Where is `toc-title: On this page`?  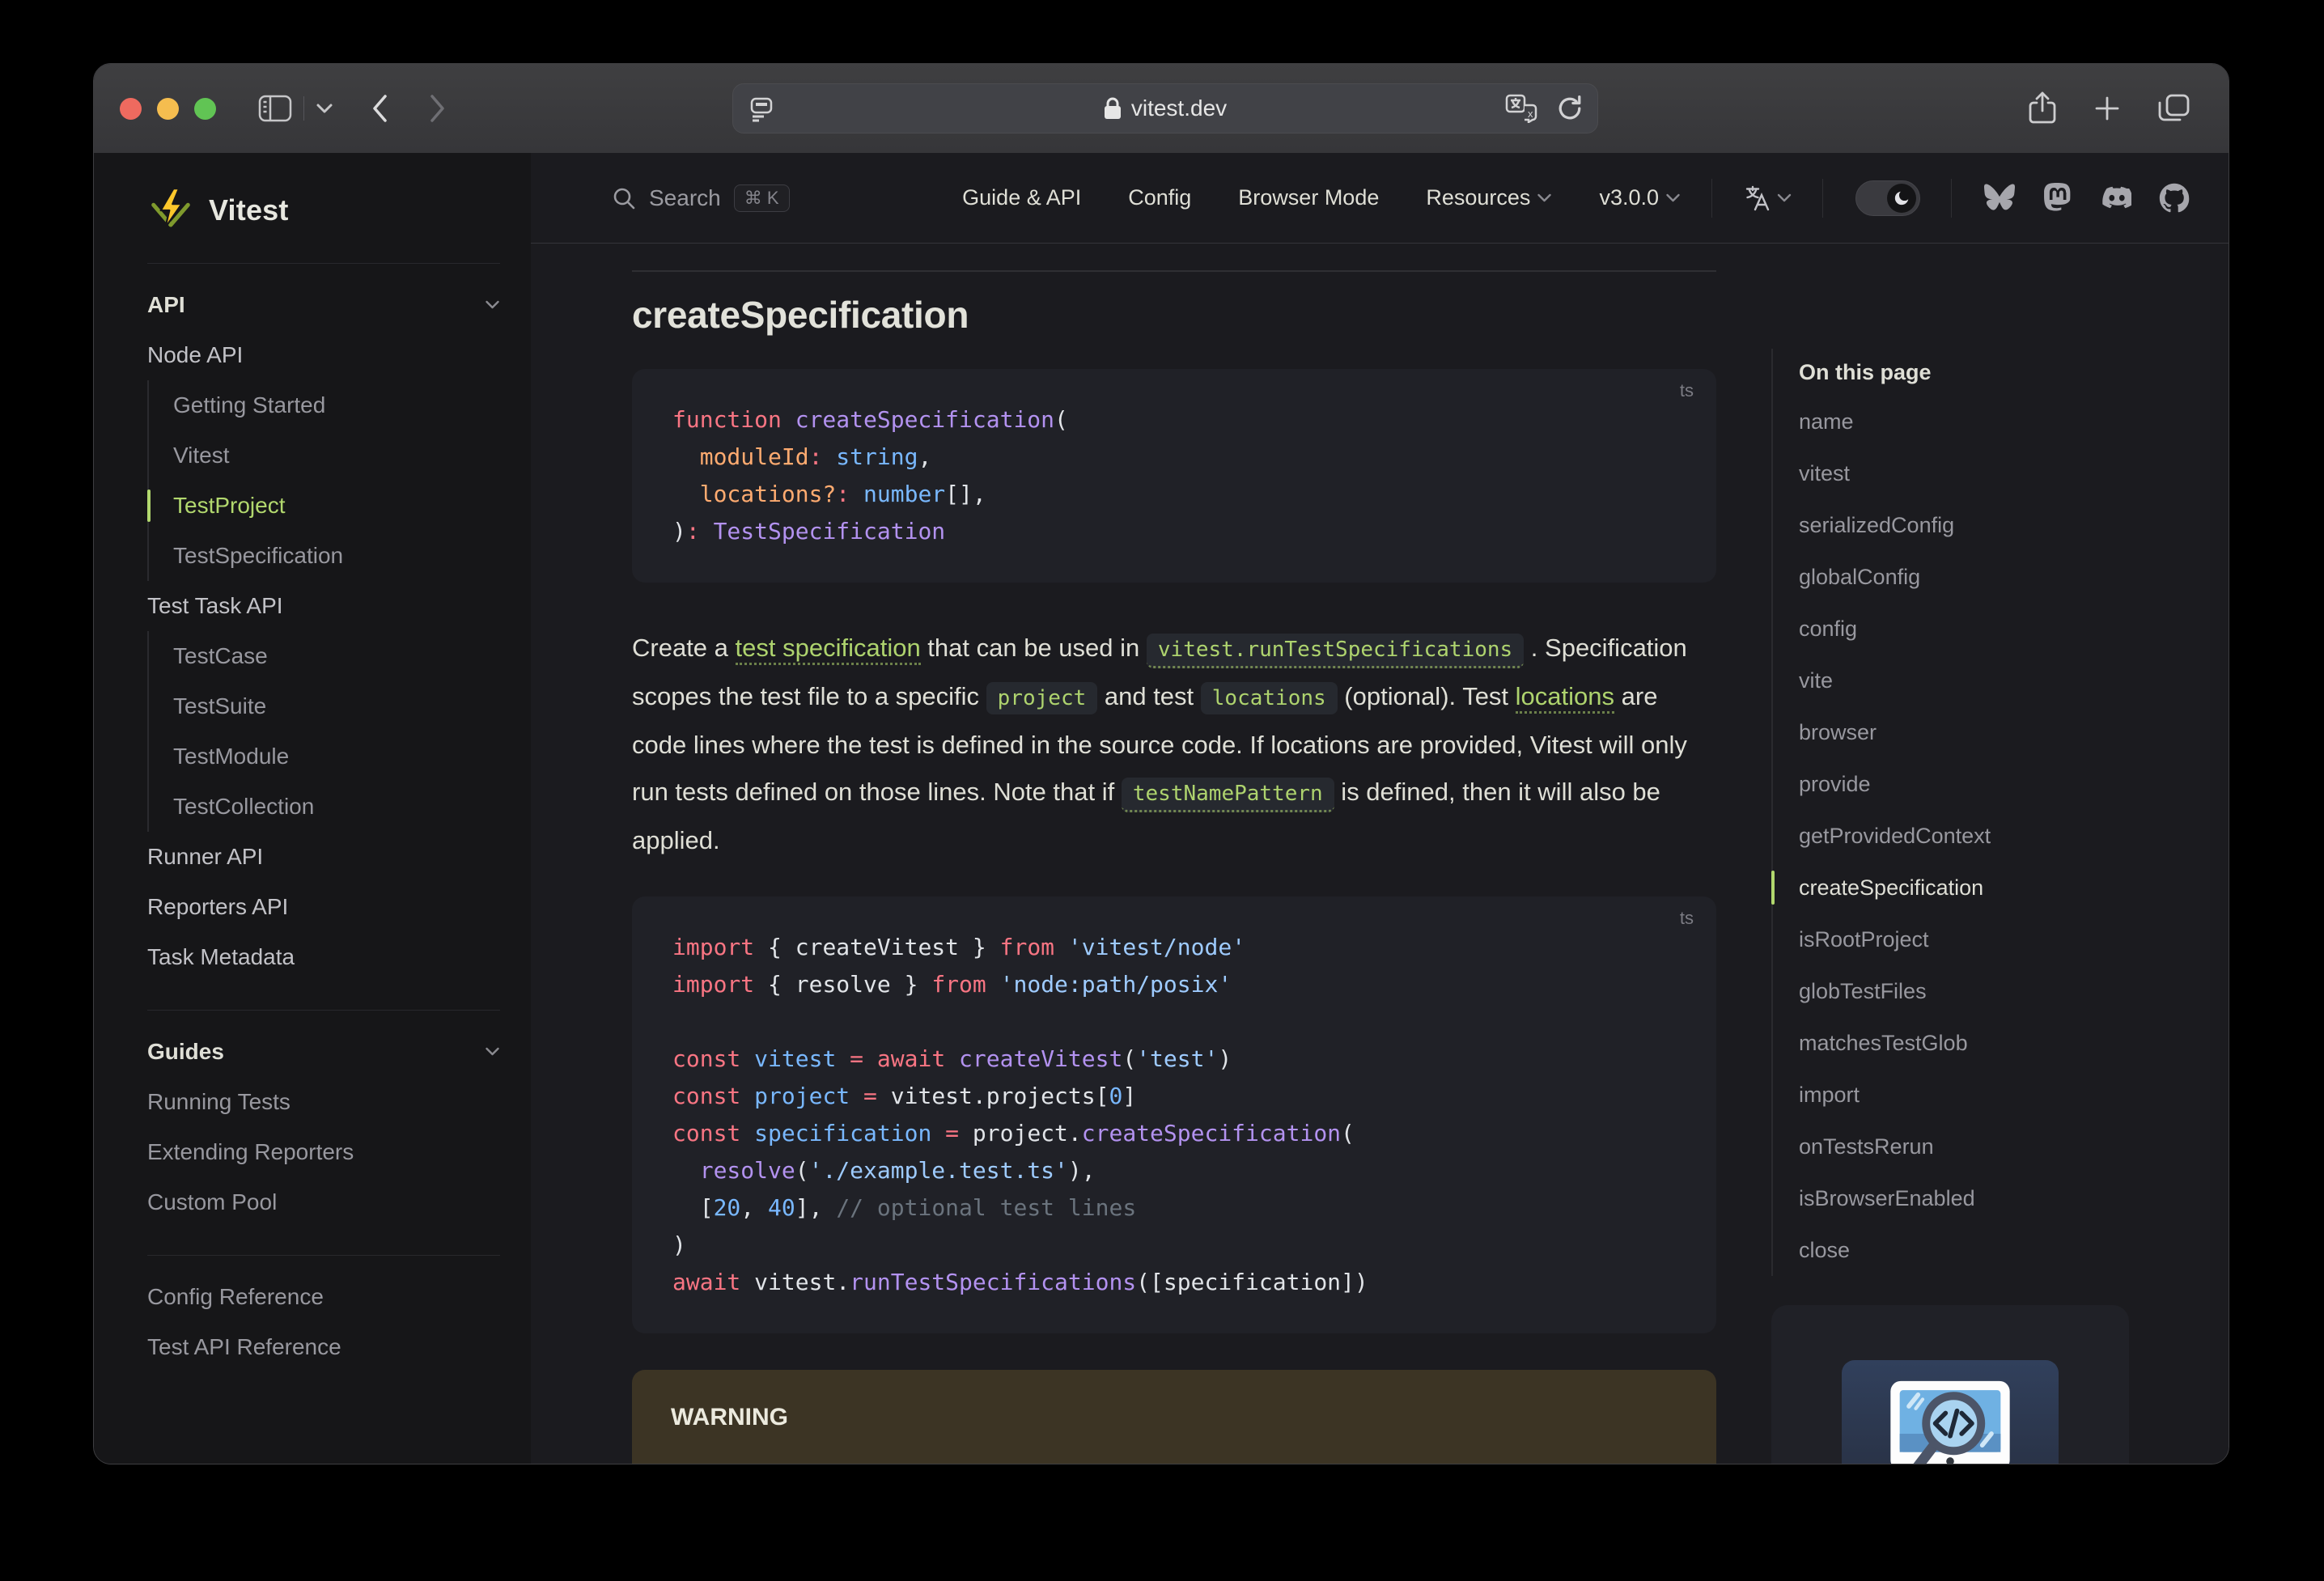 toc-title: On this page is located at coordinates (1866, 371).